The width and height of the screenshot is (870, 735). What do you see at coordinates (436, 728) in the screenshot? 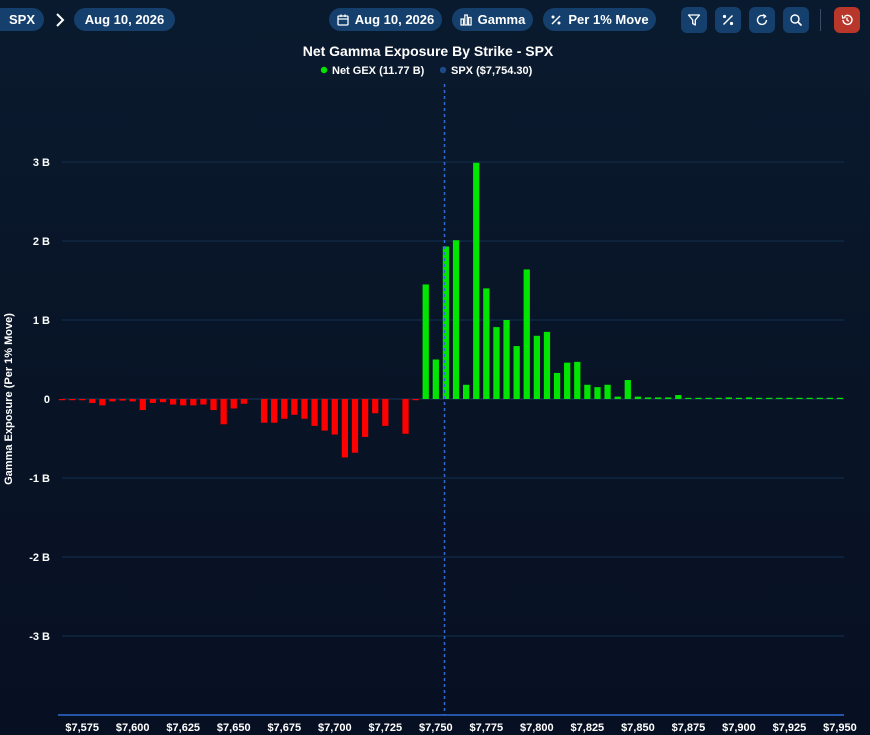
I see `x-tick-label: $7,750` at bounding box center [436, 728].